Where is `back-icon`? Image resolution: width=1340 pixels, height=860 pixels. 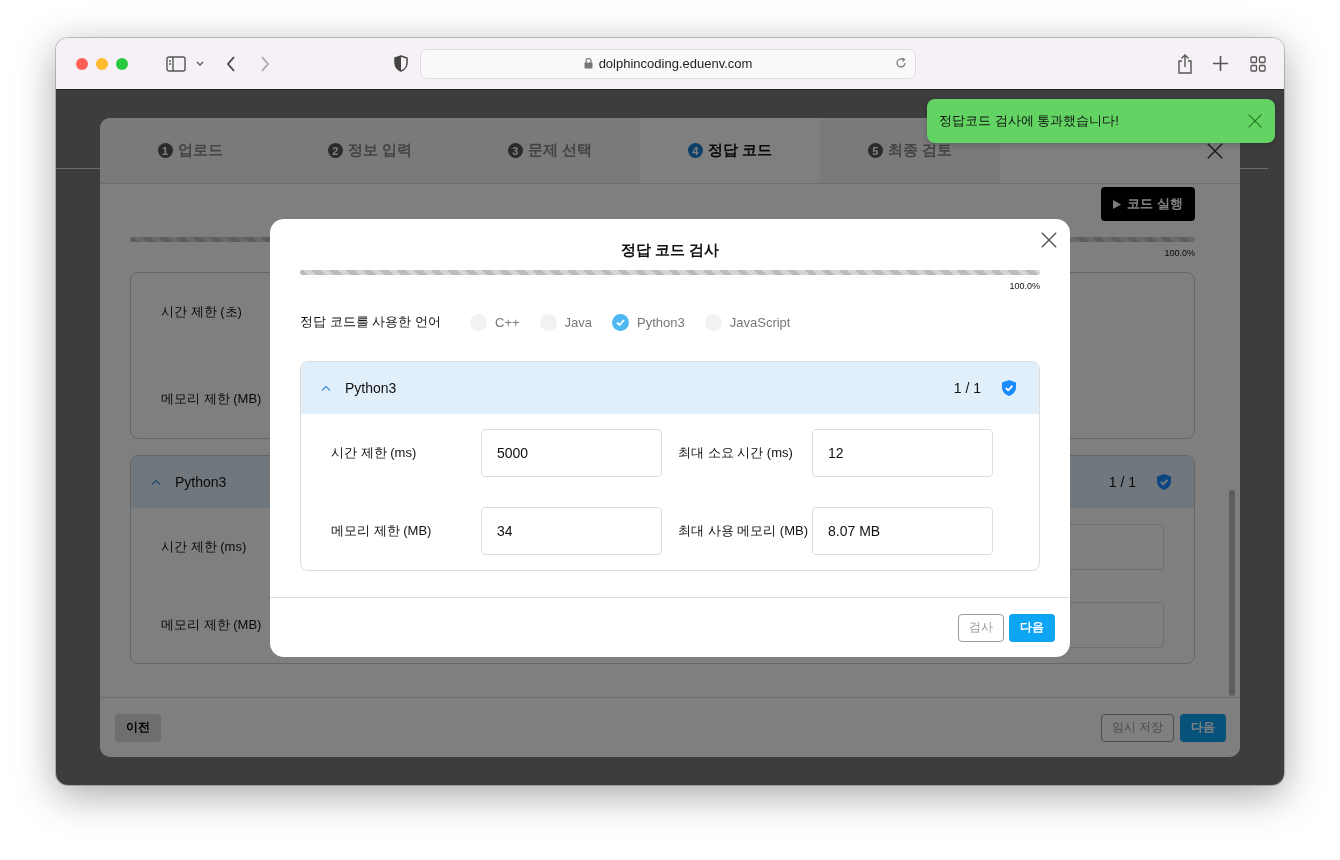
back-icon is located at coordinates (231, 63).